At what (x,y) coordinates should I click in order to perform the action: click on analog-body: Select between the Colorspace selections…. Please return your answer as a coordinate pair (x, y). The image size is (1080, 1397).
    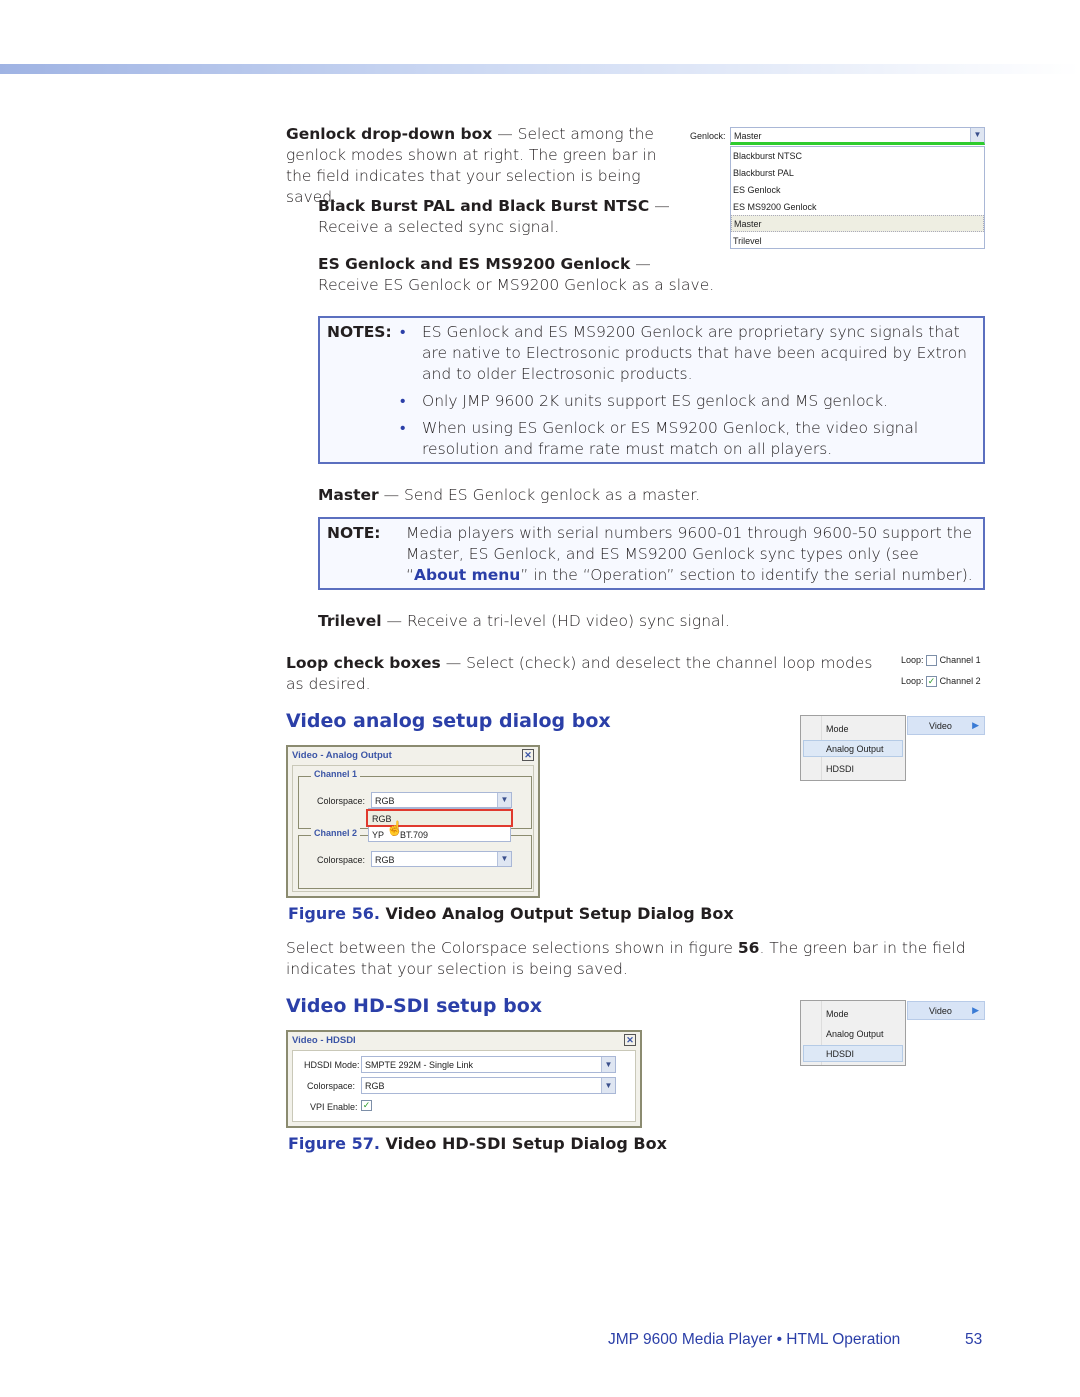
    Looking at the image, I should click on (631, 959).